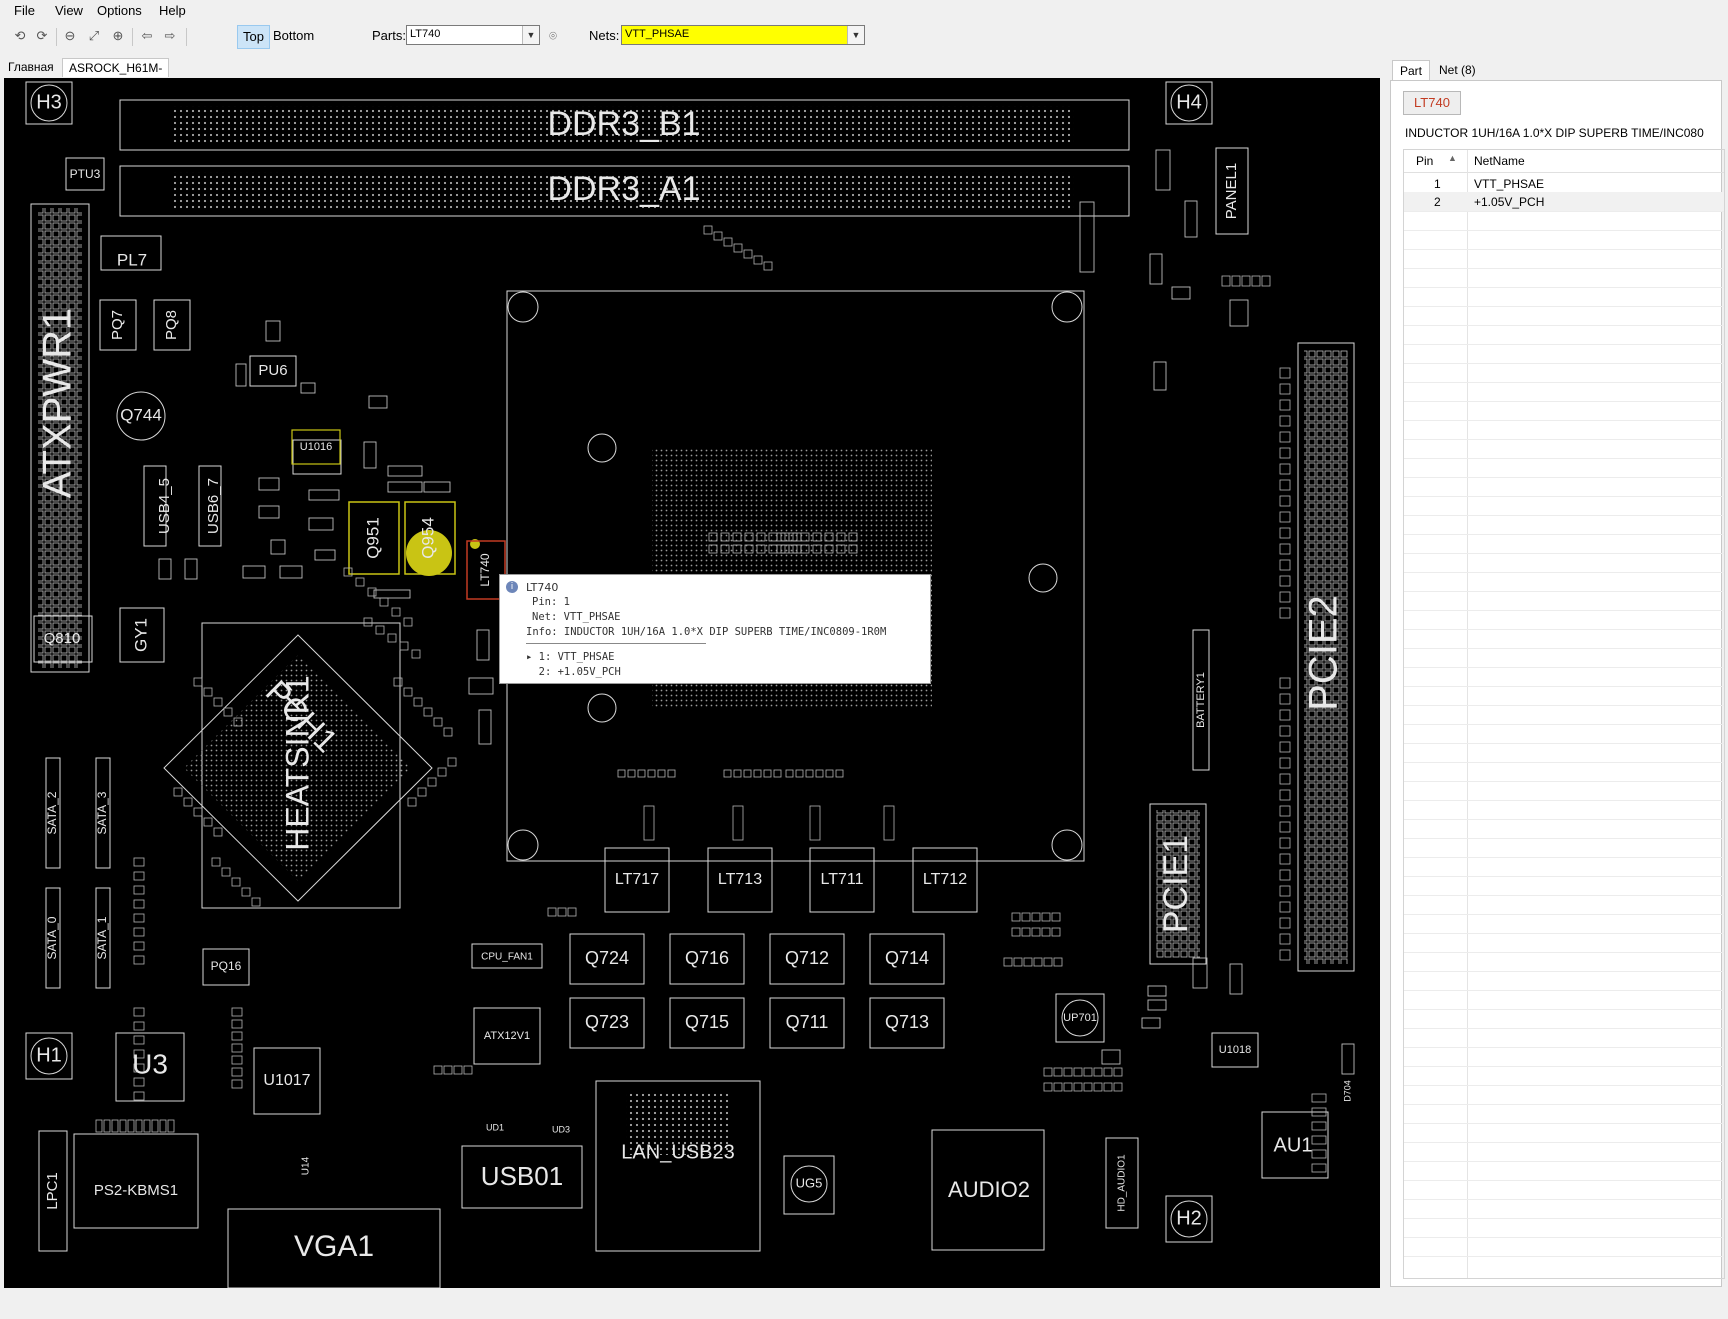 This screenshot has width=1728, height=1319. What do you see at coordinates (52, 937) in the screenshot?
I see `label-sata-0: SATA_0` at bounding box center [52, 937].